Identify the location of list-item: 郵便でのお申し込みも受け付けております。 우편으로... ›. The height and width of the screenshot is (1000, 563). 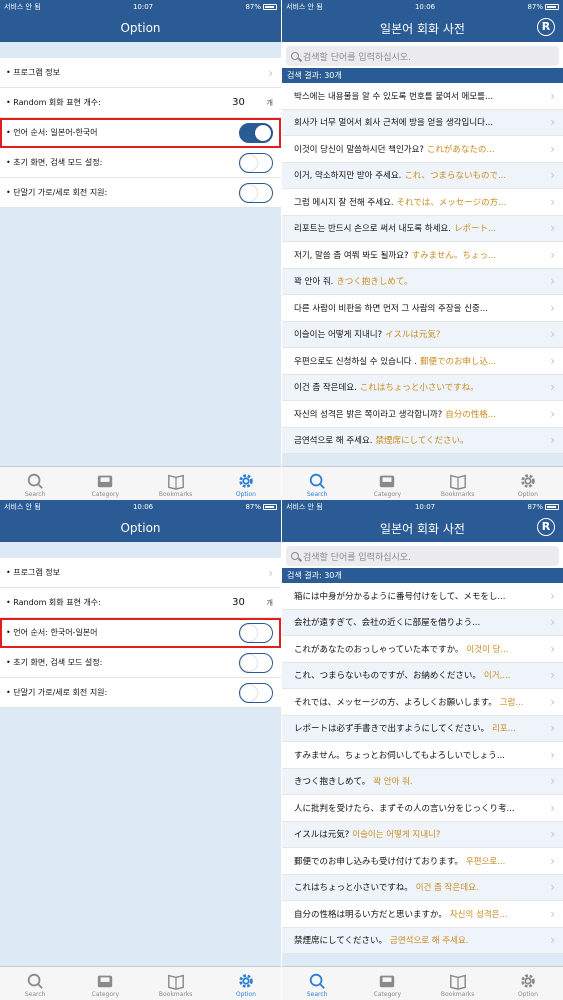
(422, 861).